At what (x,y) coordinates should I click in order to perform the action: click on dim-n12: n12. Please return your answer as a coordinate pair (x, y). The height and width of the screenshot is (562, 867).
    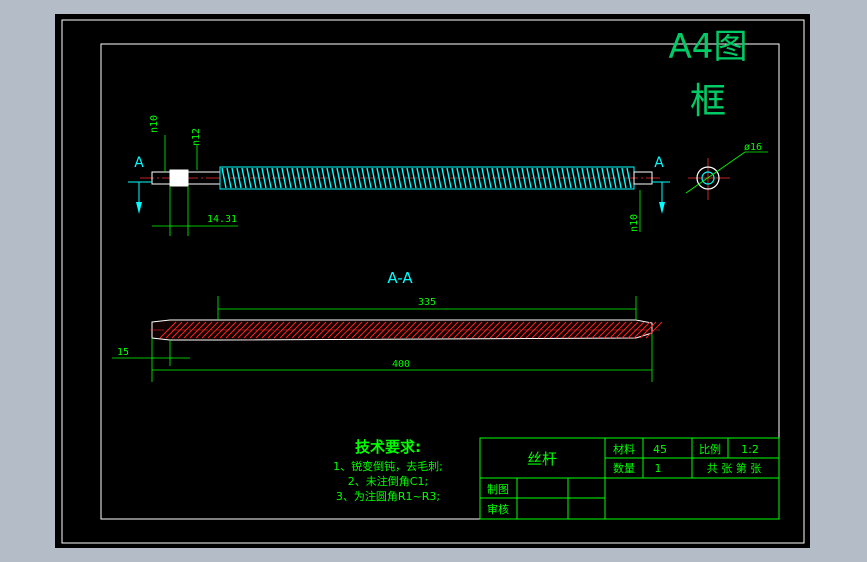
    Looking at the image, I should click on (196, 137).